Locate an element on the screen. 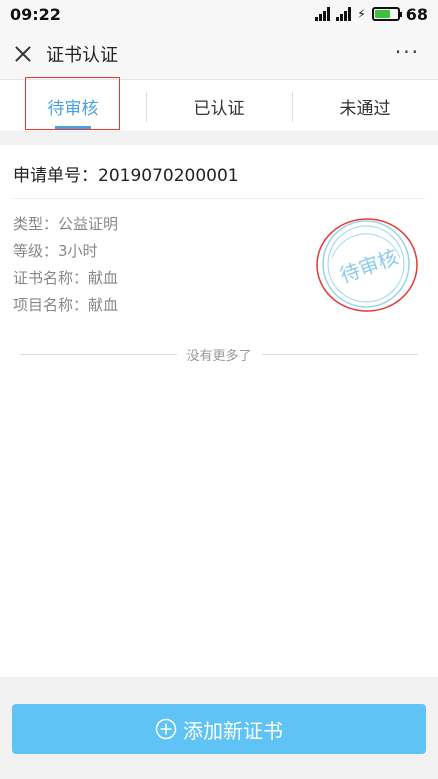 The image size is (438, 779). order-number-label: 申请单号： is located at coordinates (55, 176).